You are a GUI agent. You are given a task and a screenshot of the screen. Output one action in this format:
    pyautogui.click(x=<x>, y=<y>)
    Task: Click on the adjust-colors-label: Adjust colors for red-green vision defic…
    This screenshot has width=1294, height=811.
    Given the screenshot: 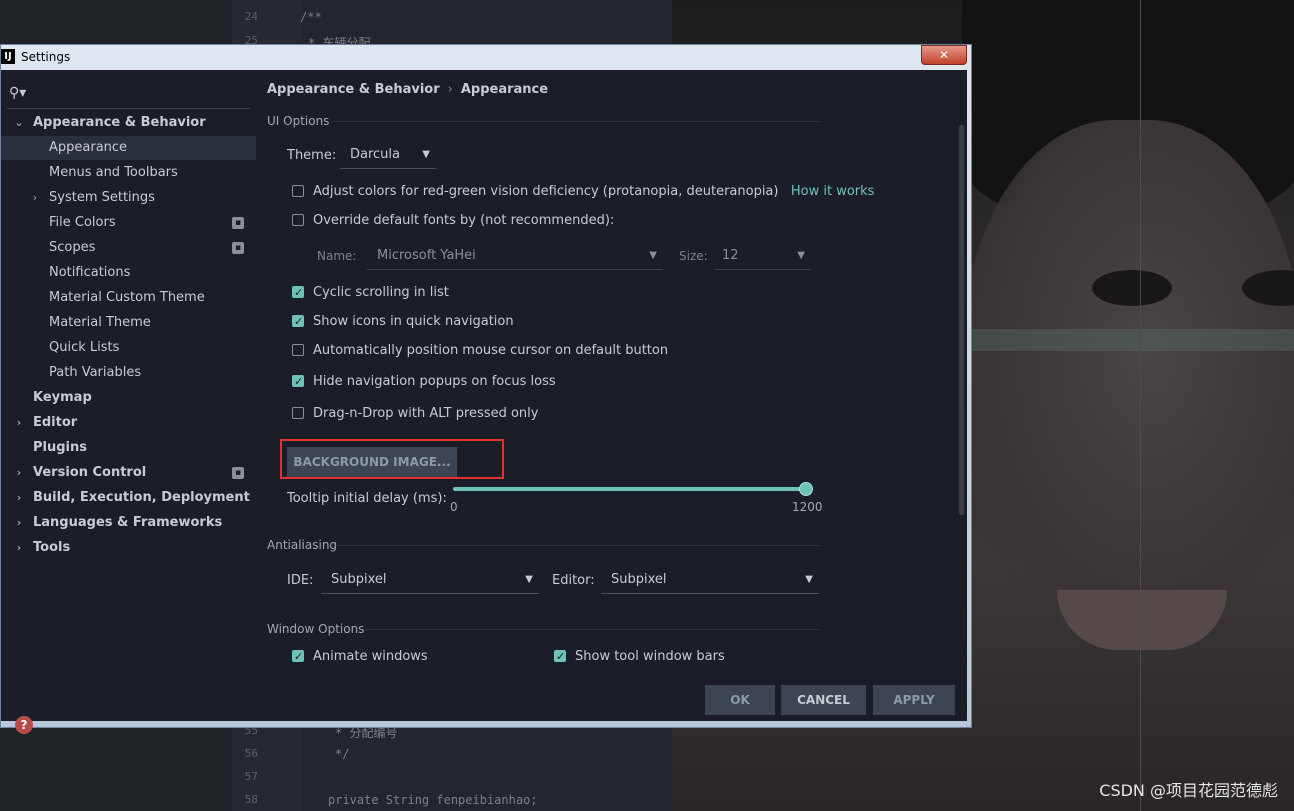 What is the action you would take?
    pyautogui.click(x=546, y=191)
    